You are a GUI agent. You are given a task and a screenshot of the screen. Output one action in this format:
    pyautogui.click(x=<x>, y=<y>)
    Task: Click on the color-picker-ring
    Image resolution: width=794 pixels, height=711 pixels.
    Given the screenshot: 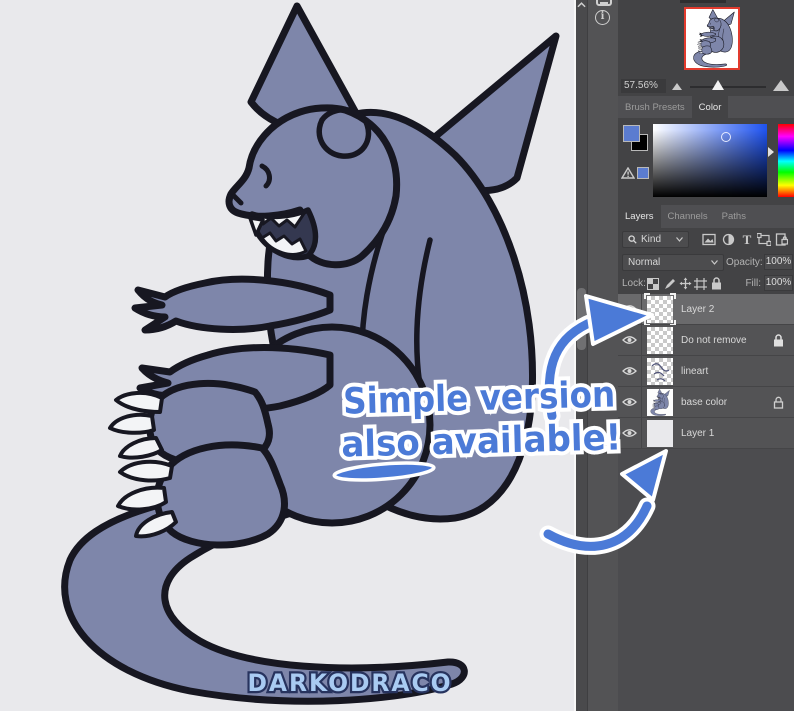 What is the action you would take?
    pyautogui.click(x=726, y=137)
    